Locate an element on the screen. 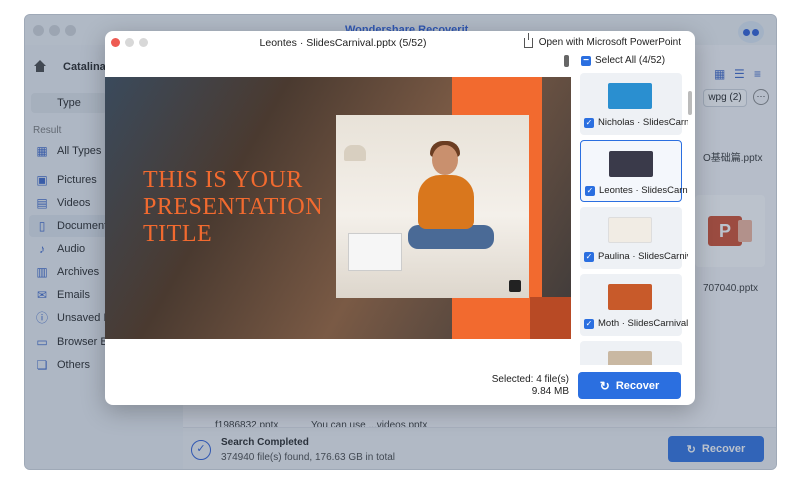 This screenshot has height=499, width=800. dialog-title: Leontes · SlidesCarnival.pptx (5/52) is located at coordinates (343, 43).